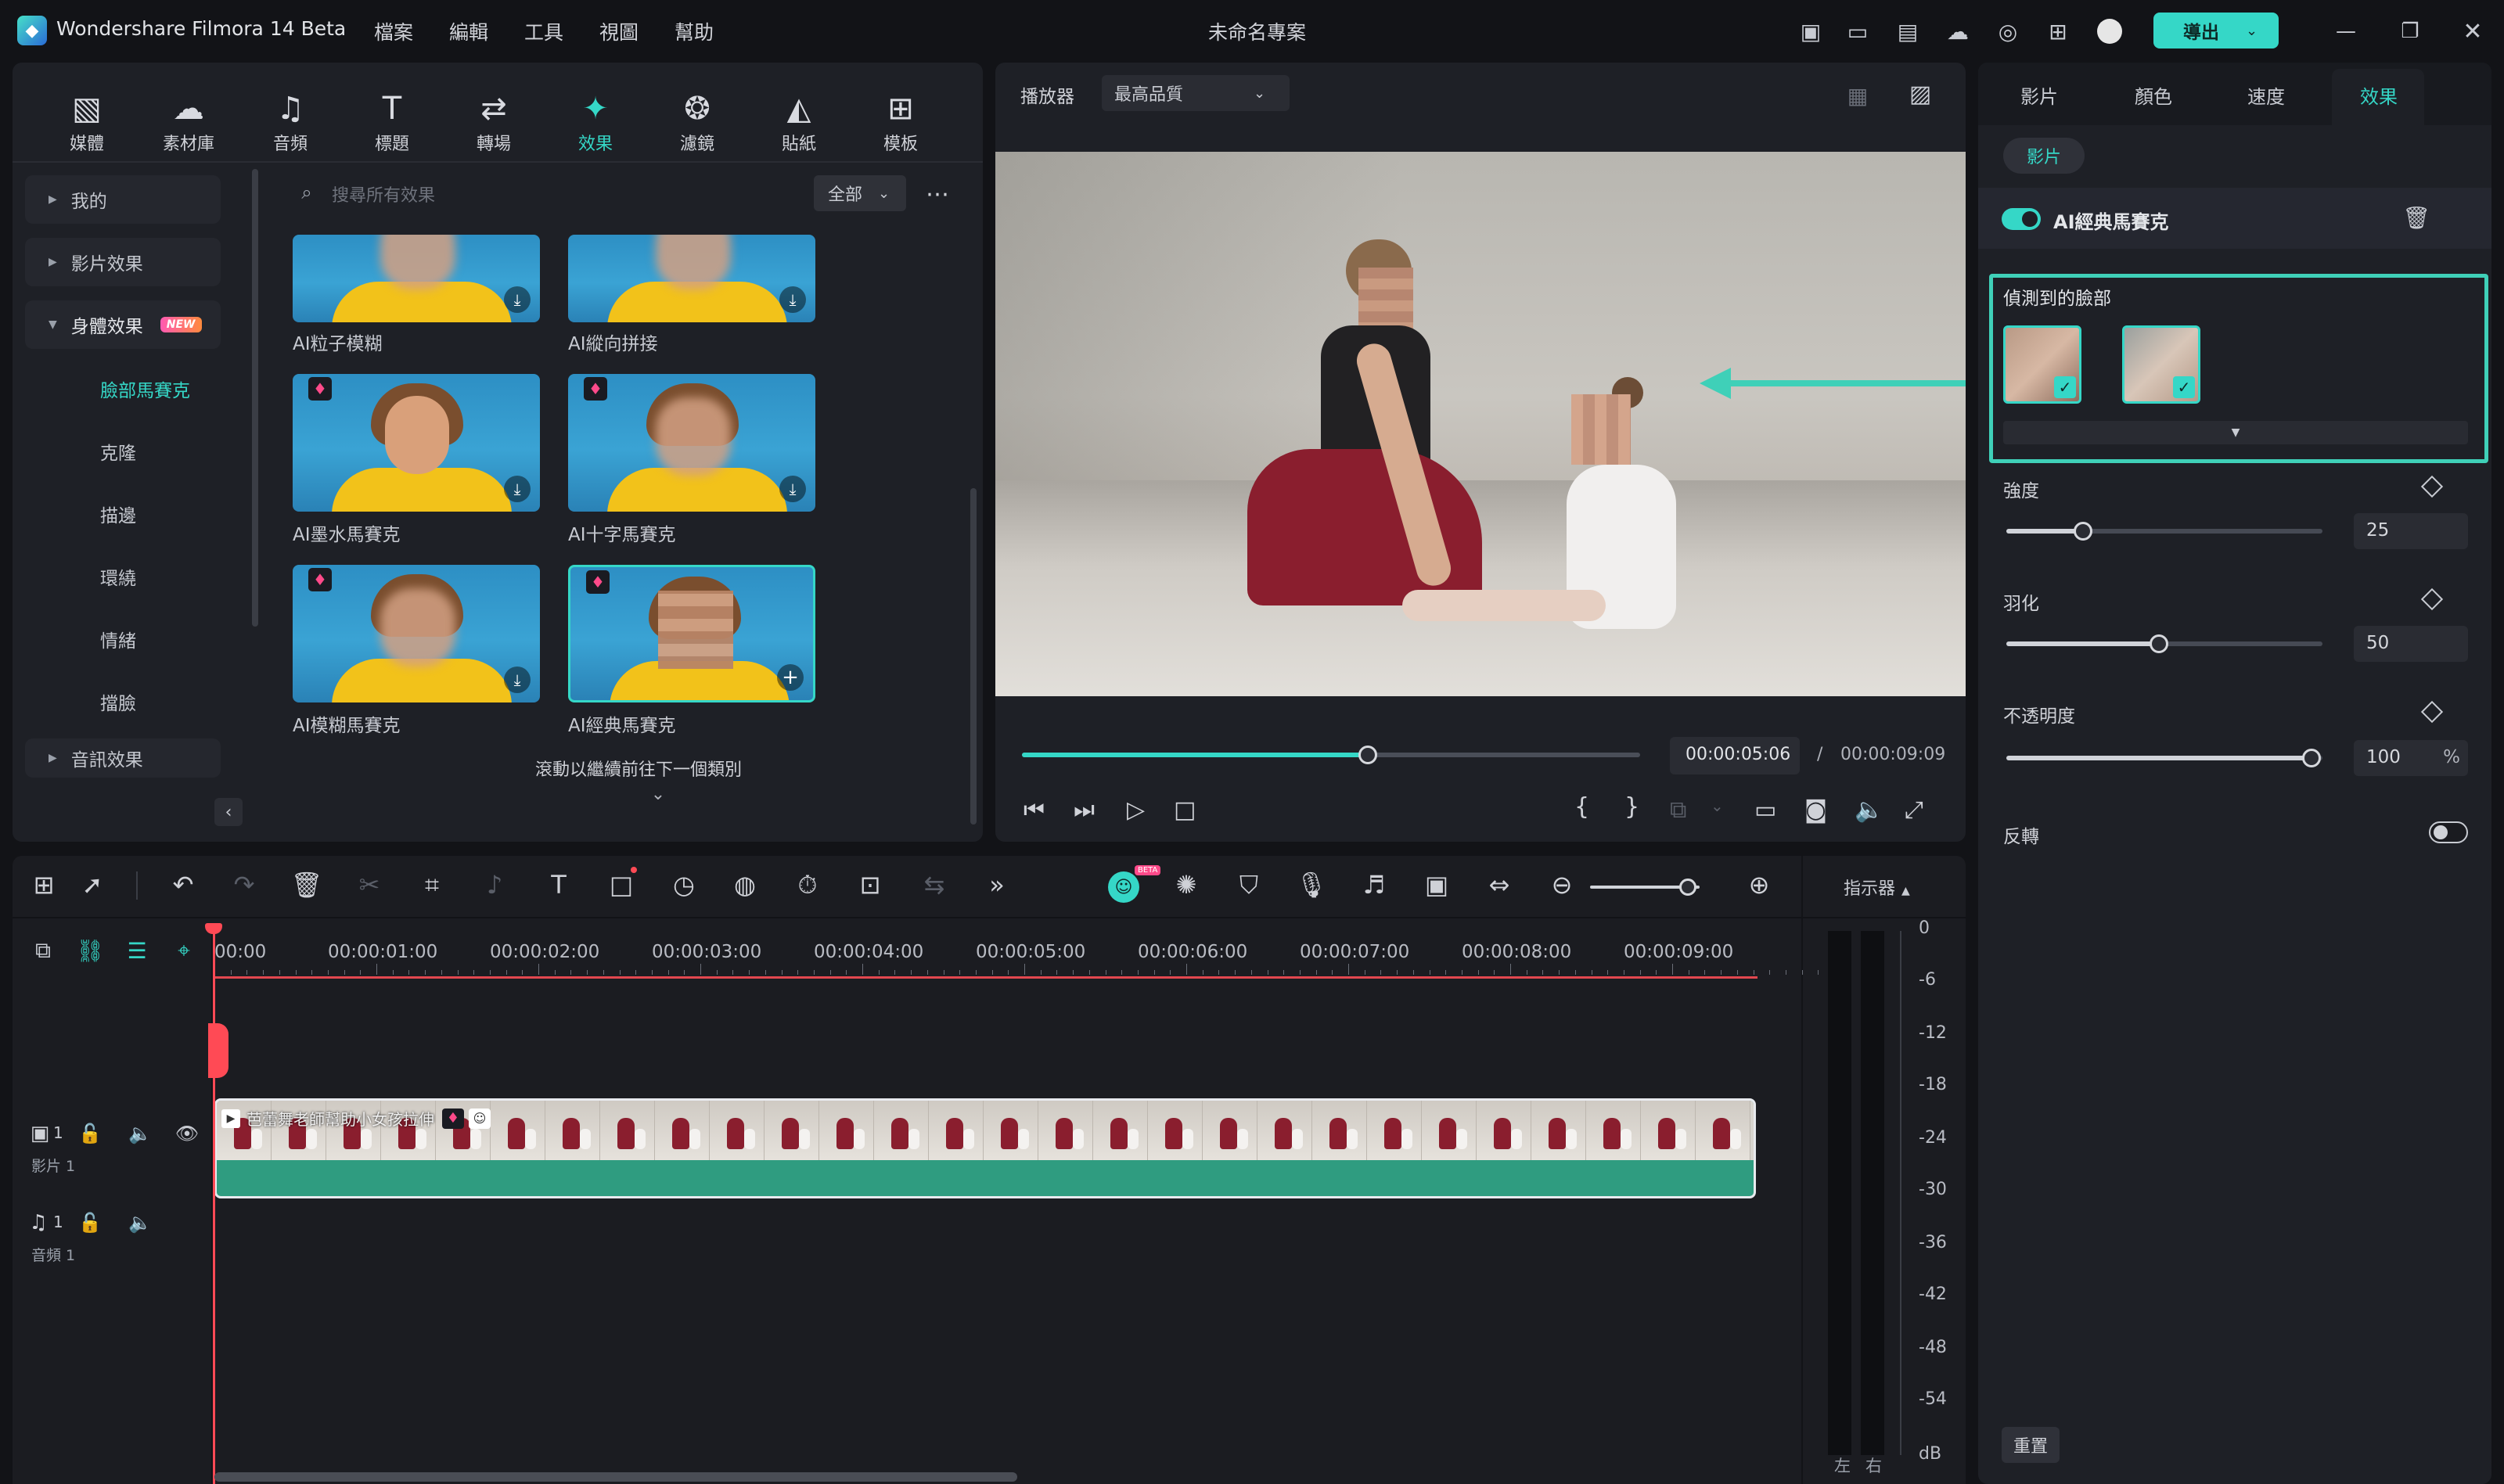 The height and width of the screenshot is (1484, 2504). What do you see at coordinates (1815, 810) in the screenshot?
I see `camera-icon: ◙` at bounding box center [1815, 810].